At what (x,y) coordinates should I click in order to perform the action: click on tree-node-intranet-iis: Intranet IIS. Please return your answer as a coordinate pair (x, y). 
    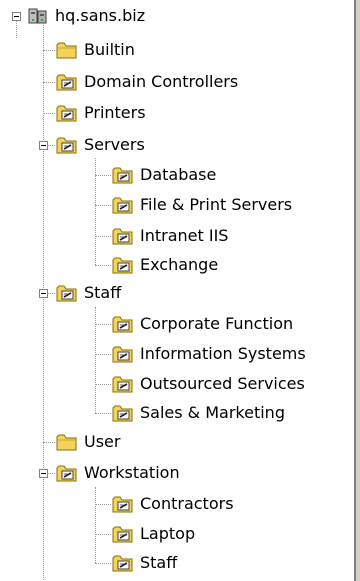
    Looking at the image, I should click on (170, 236).